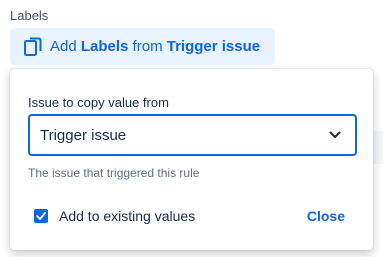 This screenshot has width=383, height=257. I want to click on checkmark-icon, so click(41, 216).